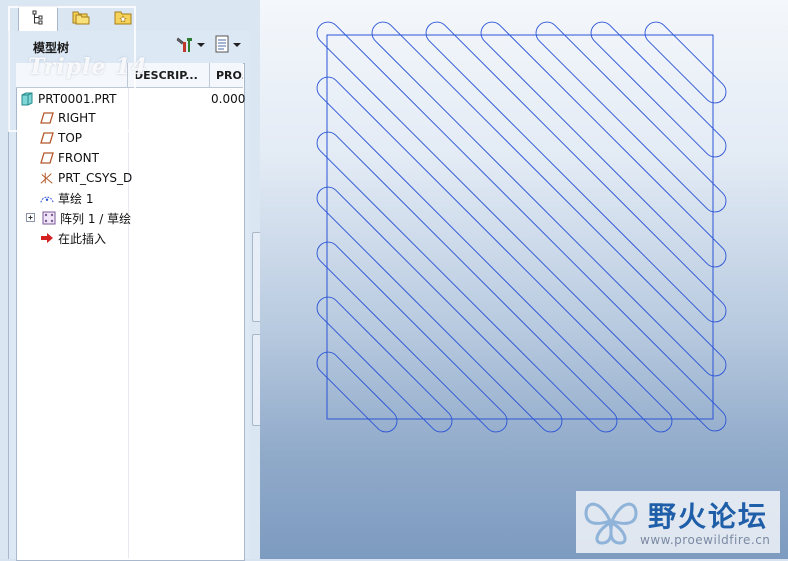  I want to click on tree-item-csys: PRT_CSYS_D, so click(86, 178).